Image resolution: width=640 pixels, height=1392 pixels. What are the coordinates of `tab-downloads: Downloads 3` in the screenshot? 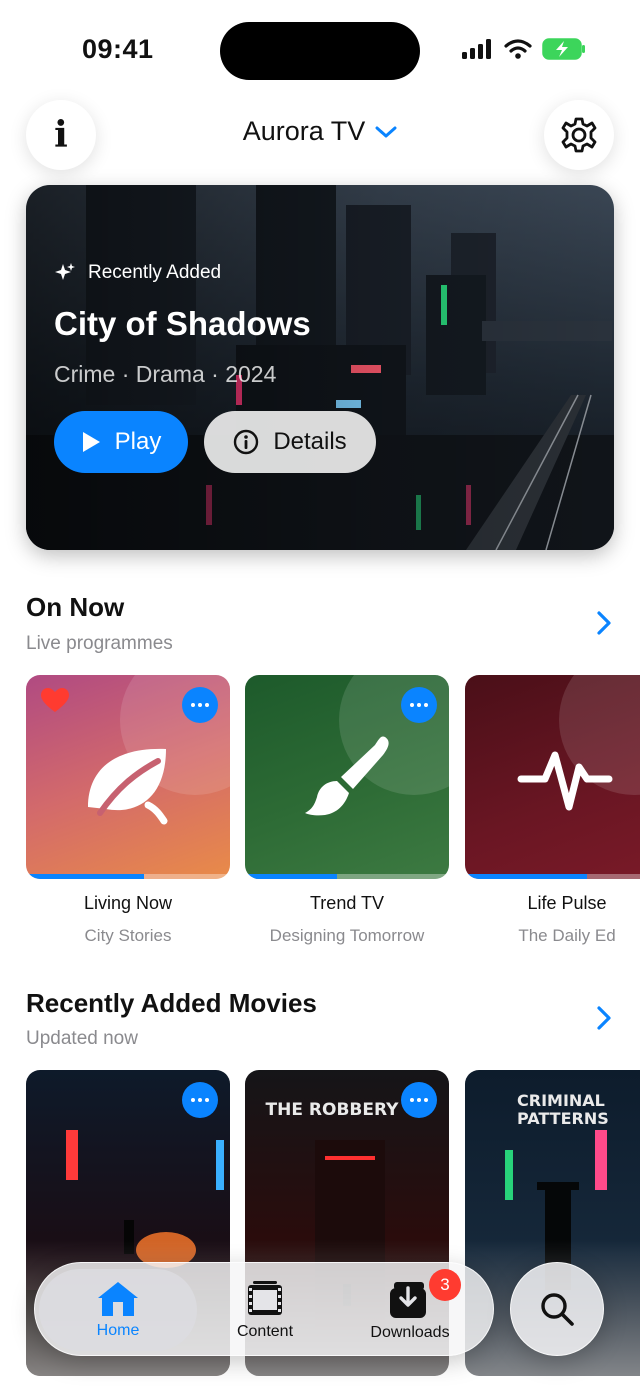 It's located at (413, 1310).